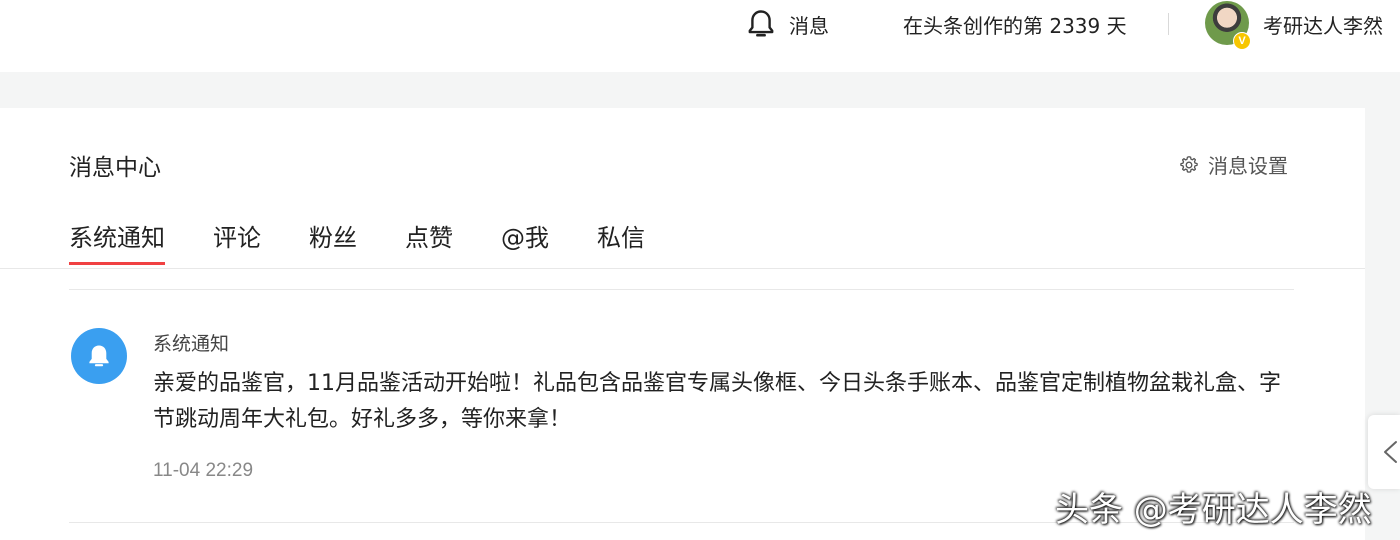  I want to click on tab-private-messages: 私信, so click(621, 235).